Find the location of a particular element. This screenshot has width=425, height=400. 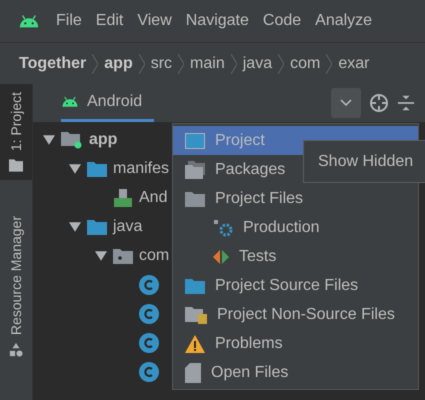

chevron-down-icon is located at coordinates (346, 103).